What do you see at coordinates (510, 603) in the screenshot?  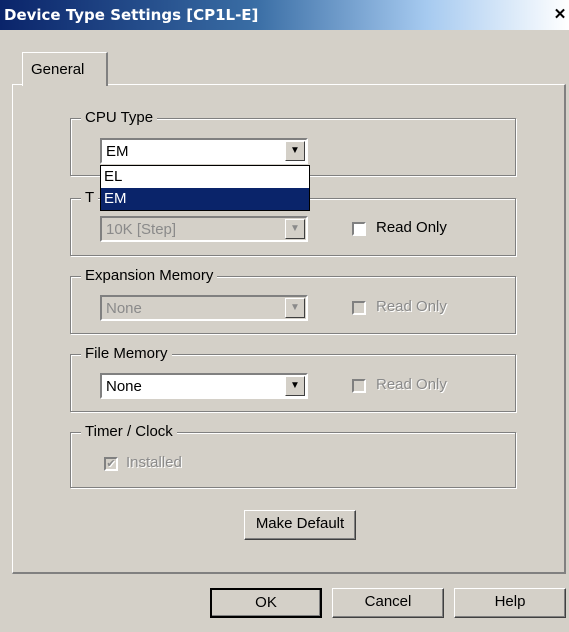 I see `help-button: Help` at bounding box center [510, 603].